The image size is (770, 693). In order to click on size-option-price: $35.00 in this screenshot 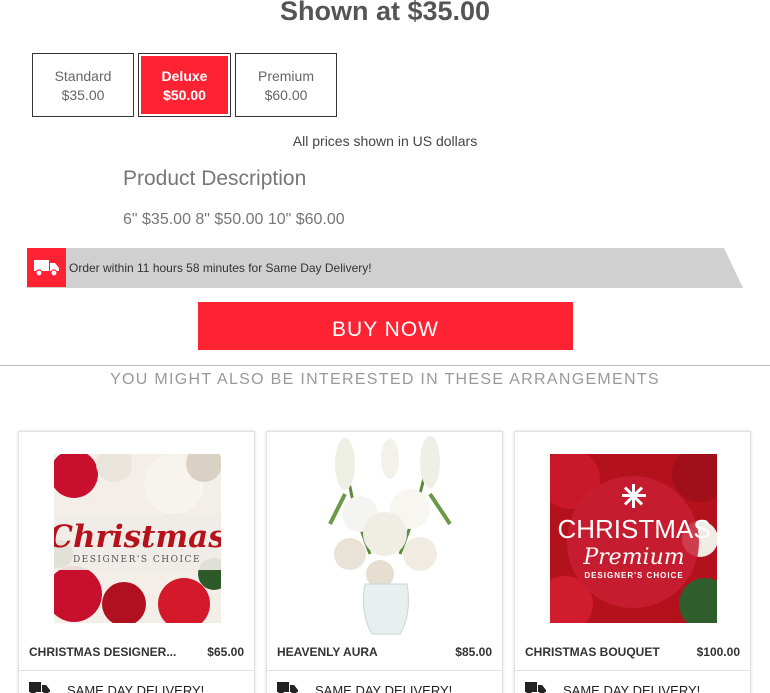, I will do `click(83, 95)`.